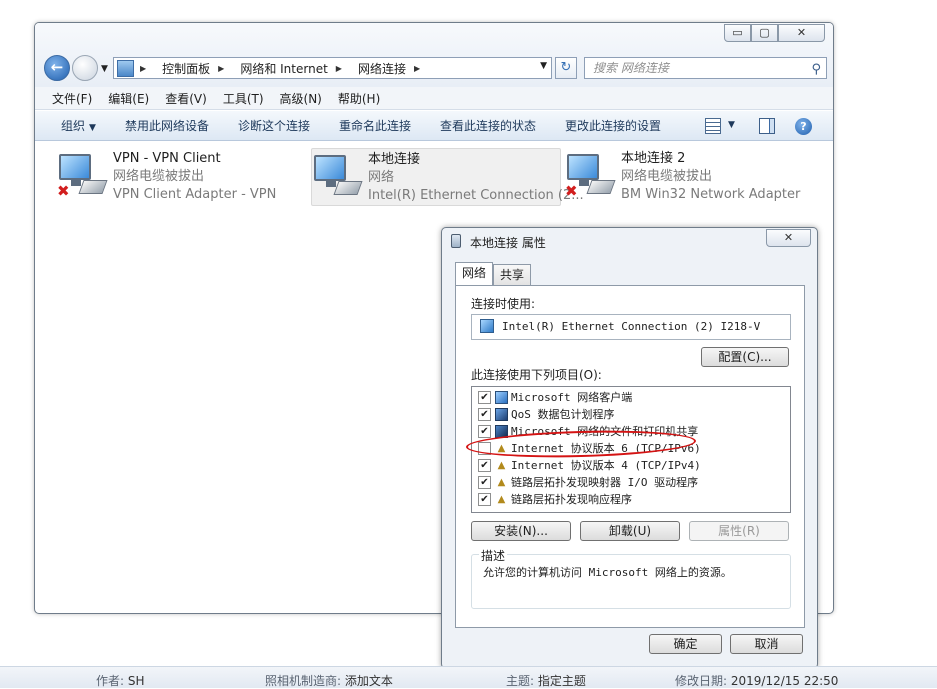 The image size is (937, 689). I want to click on properties-button: 属性(R), so click(739, 531).